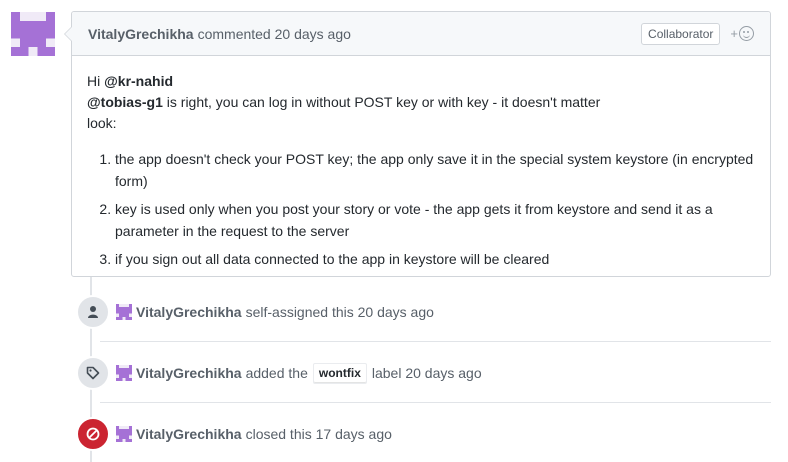 Image resolution: width=788 pixels, height=462 pixels. What do you see at coordinates (421, 81) in the screenshot?
I see `comment-line-1: Hi @kr-nahid` at bounding box center [421, 81].